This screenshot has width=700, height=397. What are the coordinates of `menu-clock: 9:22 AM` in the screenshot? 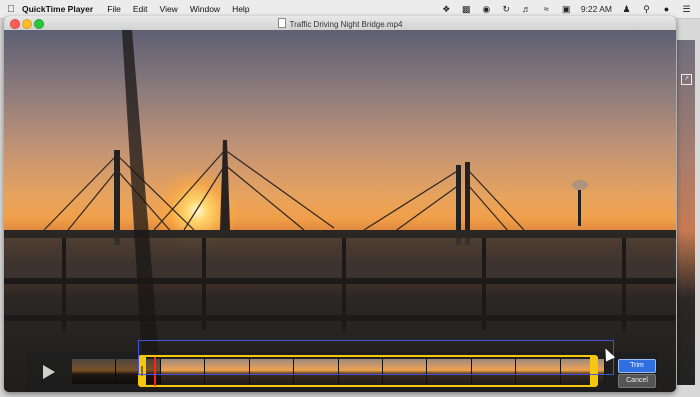 It's located at (596, 9).